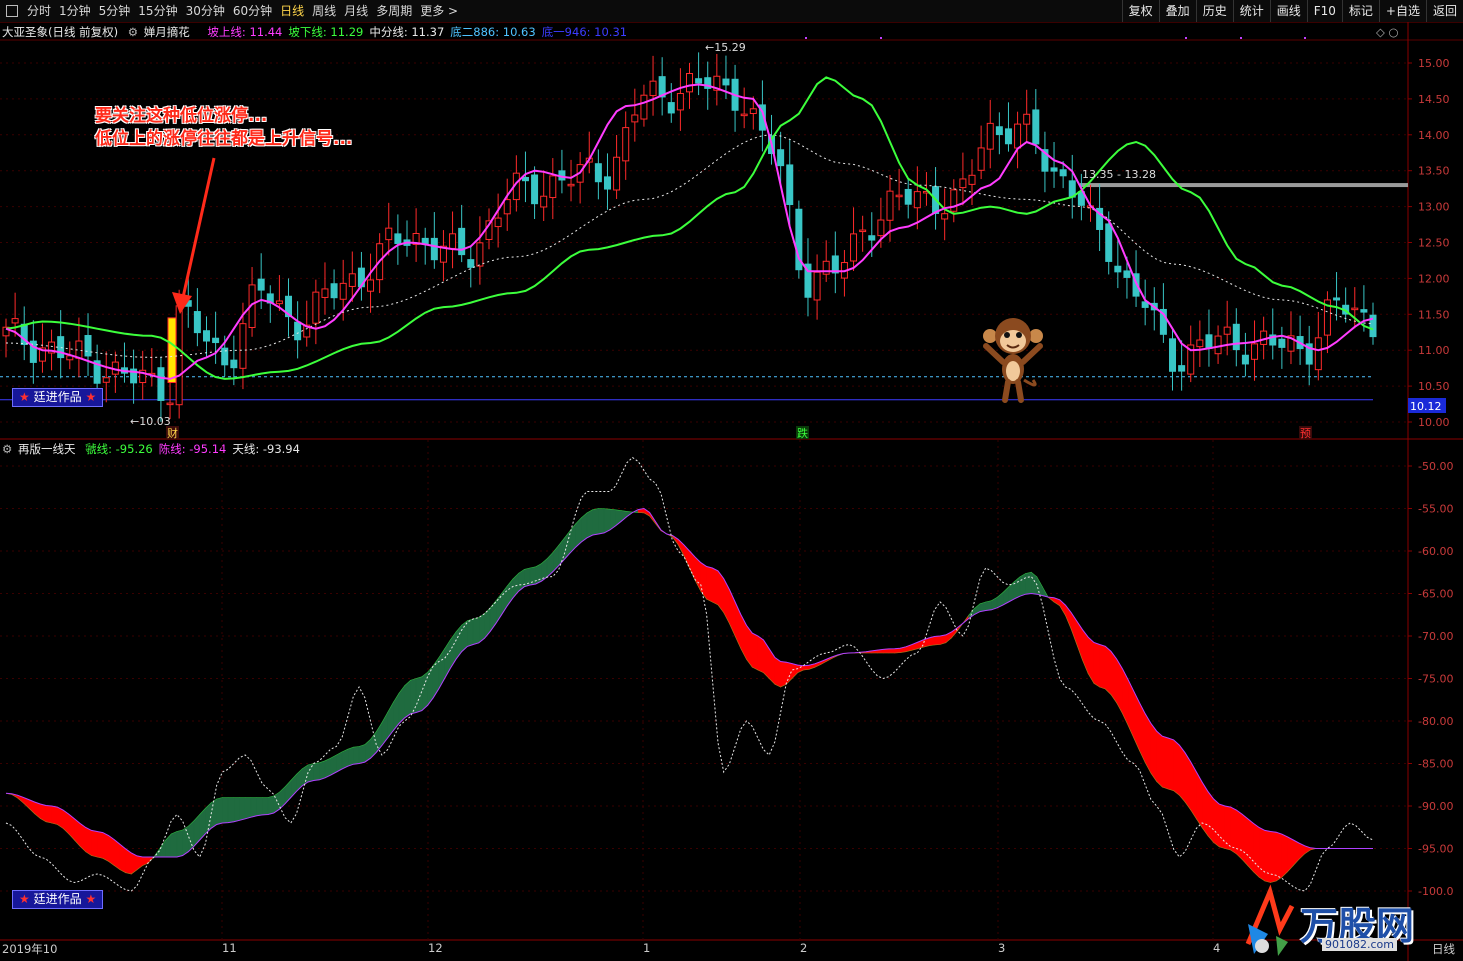 The height and width of the screenshot is (961, 1463). What do you see at coordinates (1119, 174) in the screenshot?
I see `range-label: 13.35 - 13.28` at bounding box center [1119, 174].